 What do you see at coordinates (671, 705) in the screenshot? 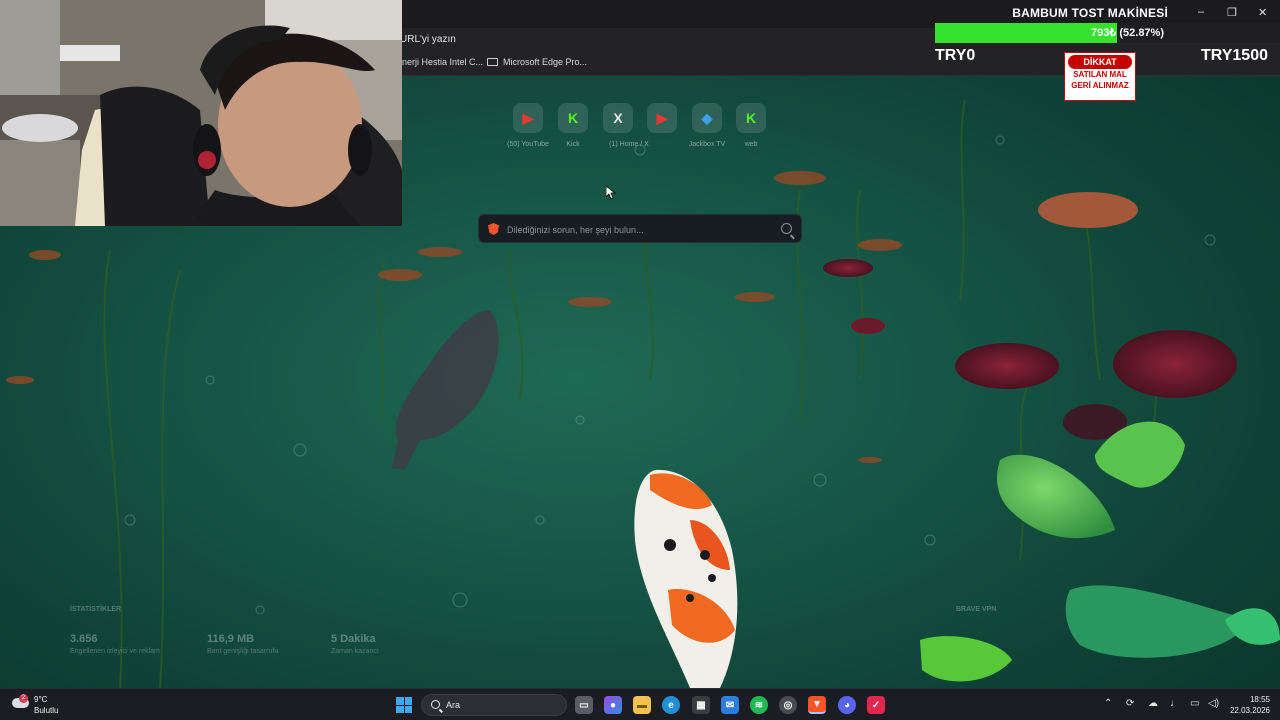
I see `edge-icon: e` at bounding box center [671, 705].